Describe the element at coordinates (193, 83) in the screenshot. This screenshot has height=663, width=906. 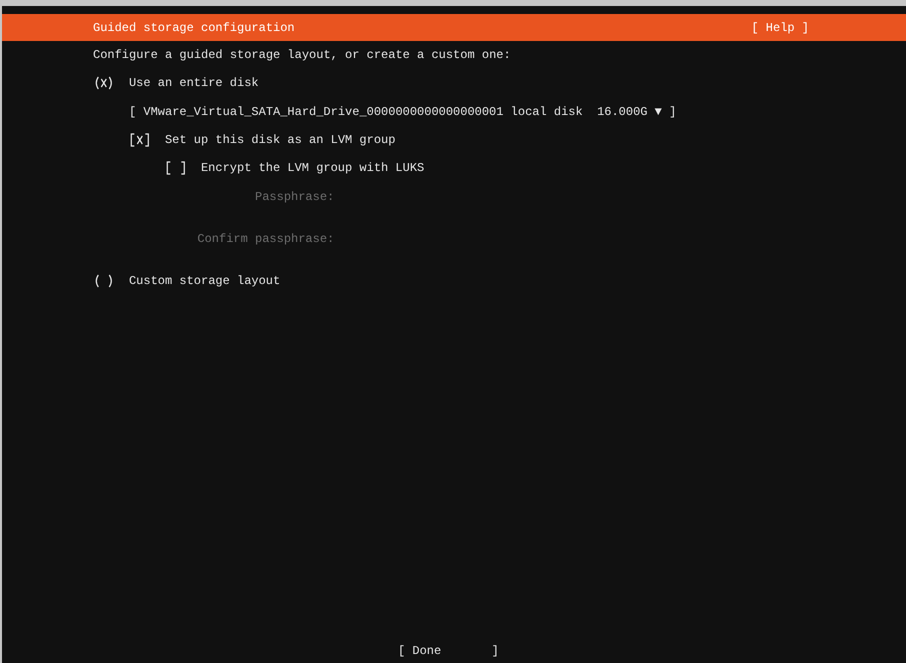
I see `option-label: Use an entire disk` at that location.